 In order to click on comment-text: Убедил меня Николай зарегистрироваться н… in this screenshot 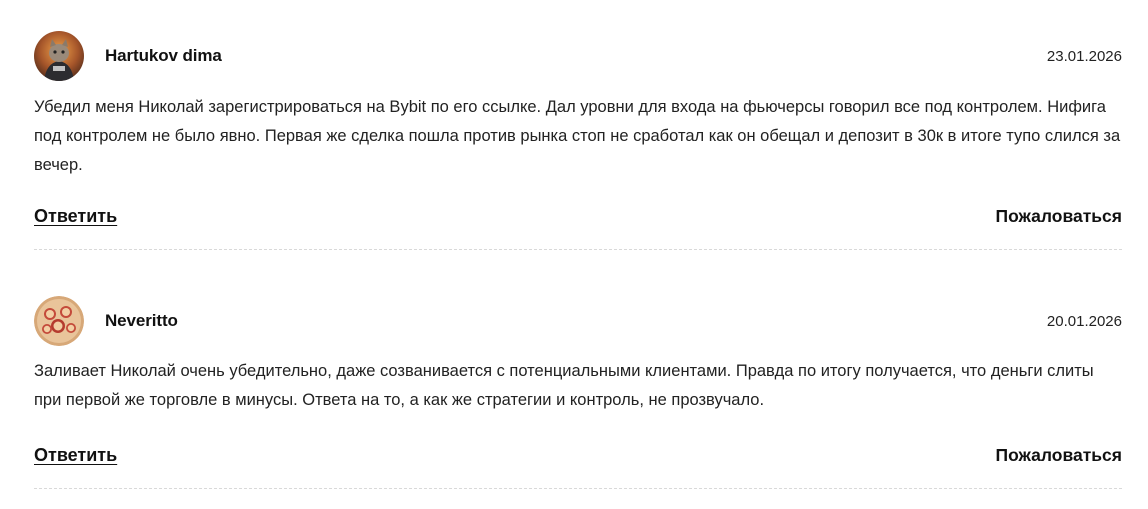, I will do `click(577, 136)`.